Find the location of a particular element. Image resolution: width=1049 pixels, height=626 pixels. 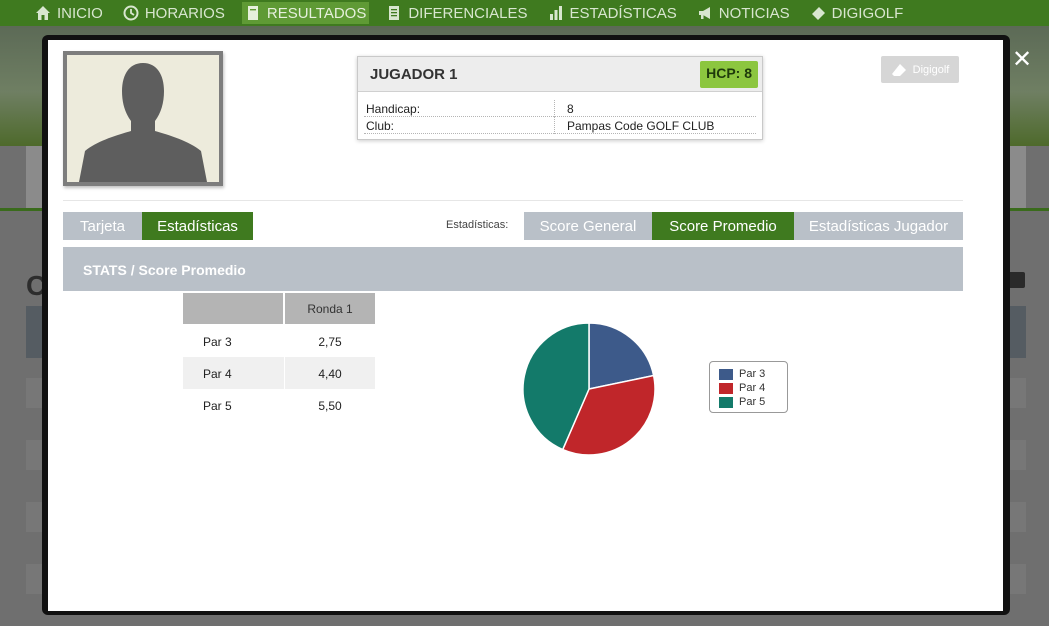

digigolf-button: Digigolf is located at coordinates (920, 69).